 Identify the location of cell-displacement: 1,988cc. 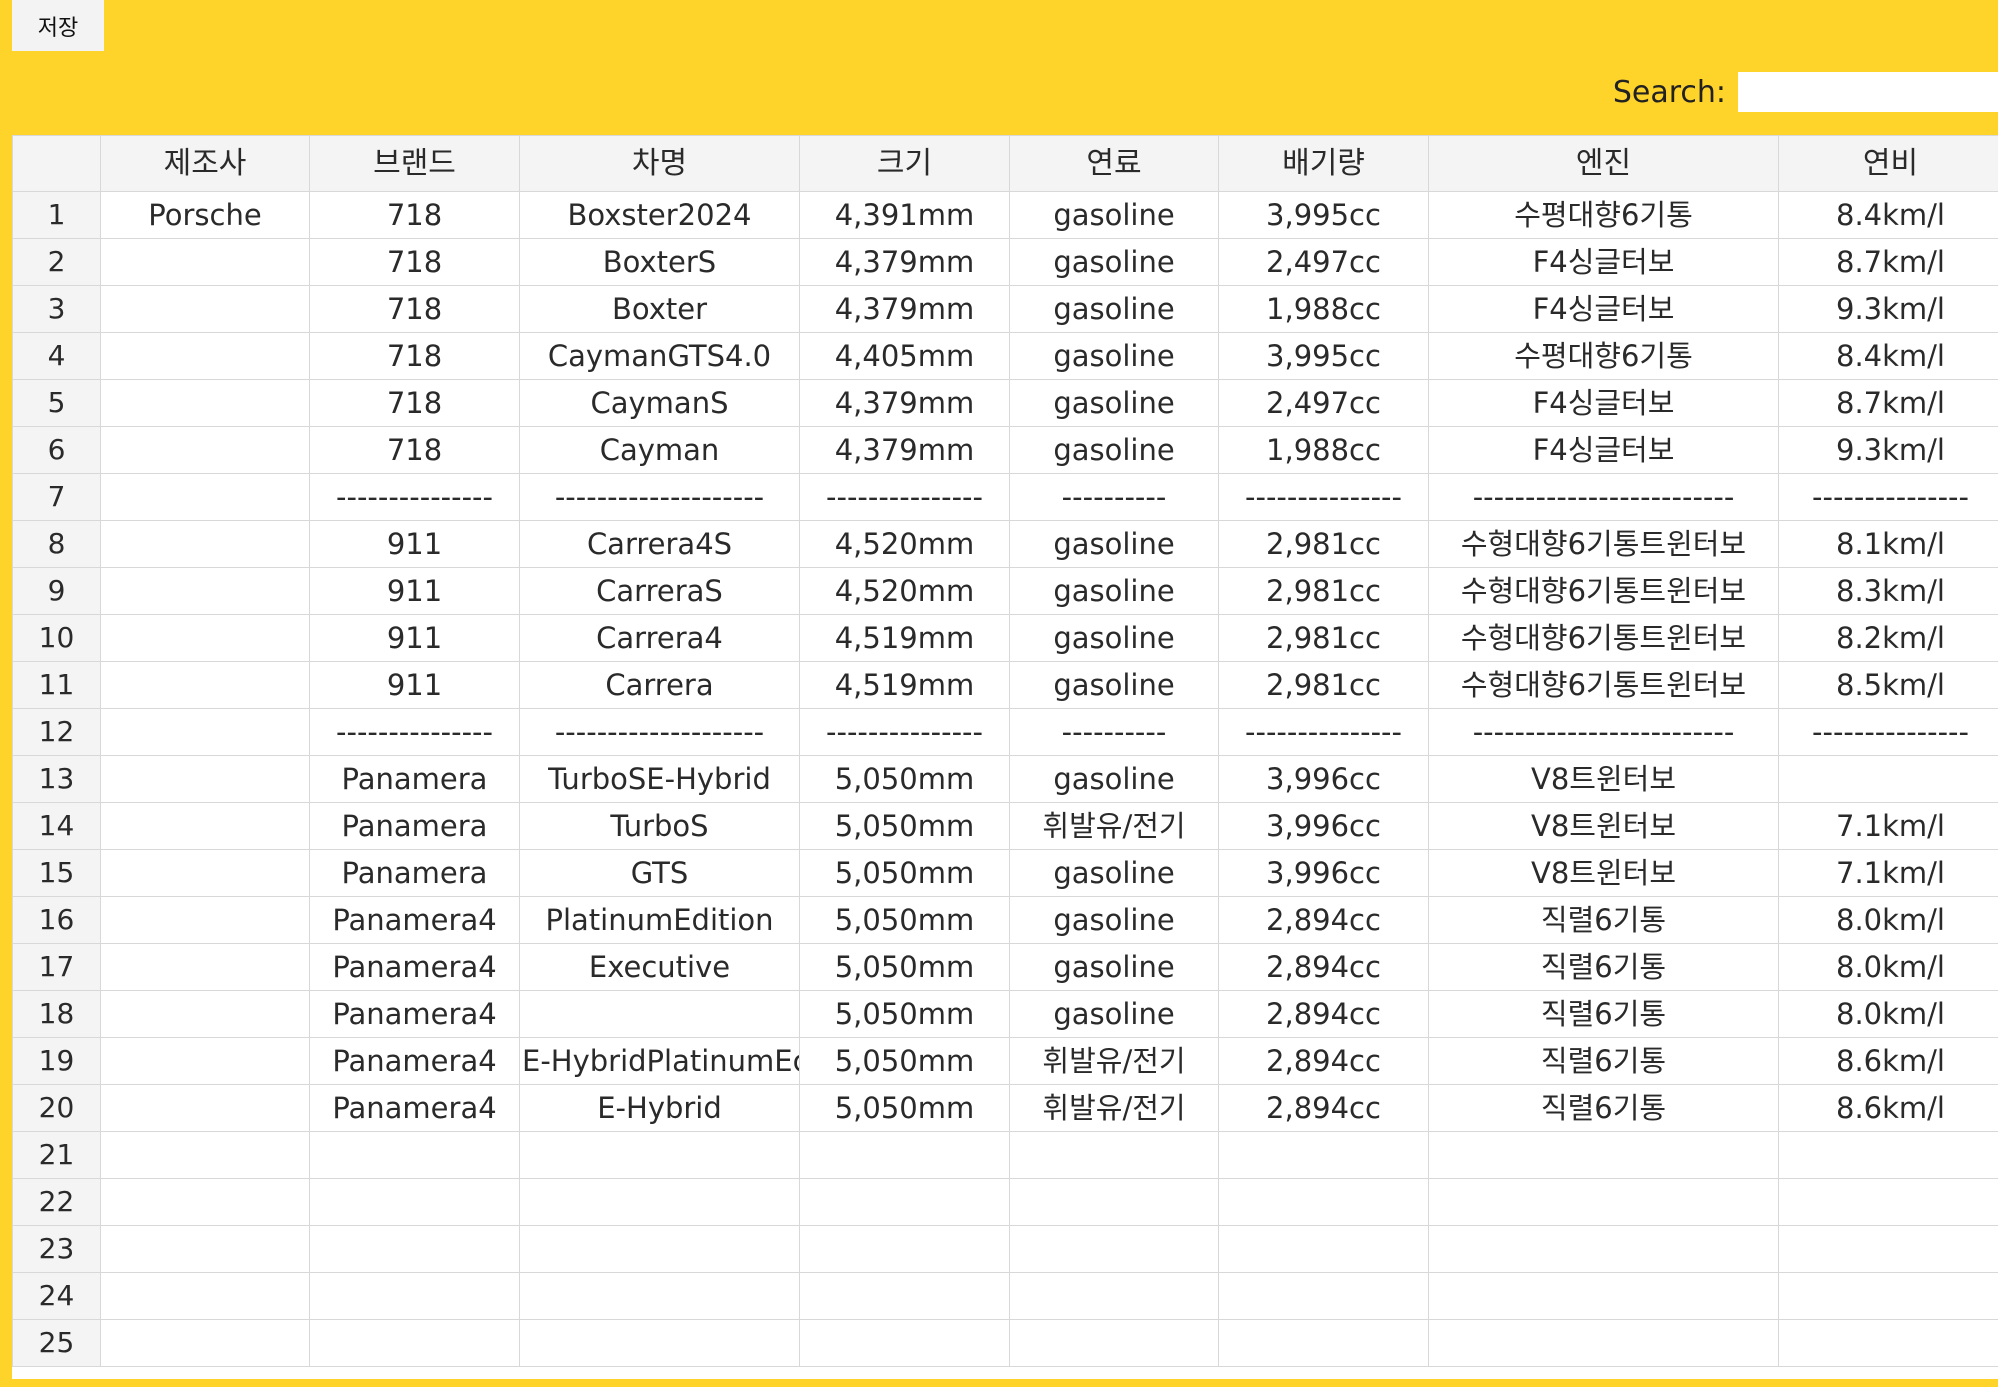
(1323, 309).